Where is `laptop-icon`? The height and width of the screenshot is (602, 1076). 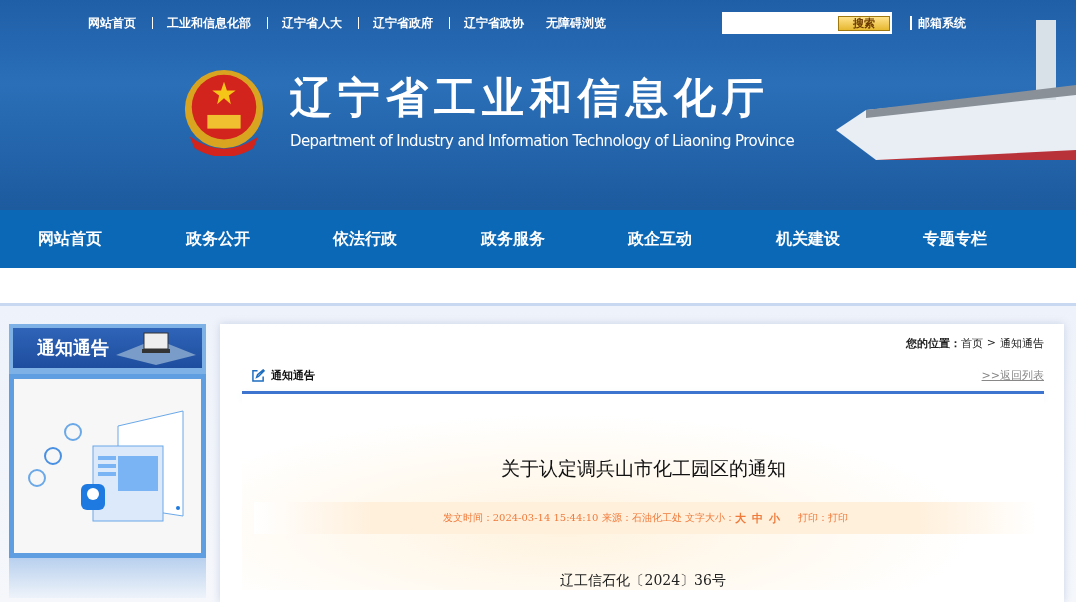
laptop-icon is located at coordinates (156, 348).